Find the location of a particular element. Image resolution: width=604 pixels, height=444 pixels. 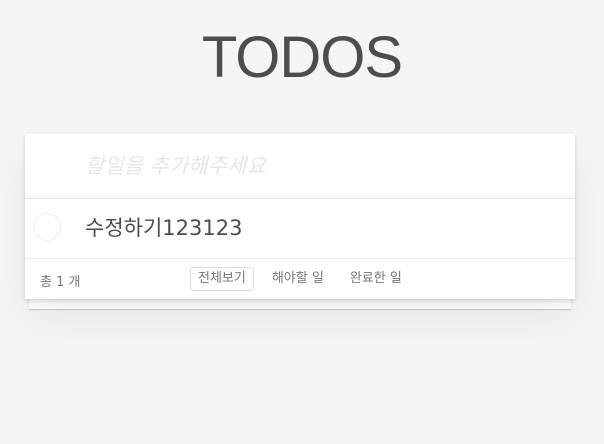

filter-active-button: 해야할 일 is located at coordinates (298, 279).